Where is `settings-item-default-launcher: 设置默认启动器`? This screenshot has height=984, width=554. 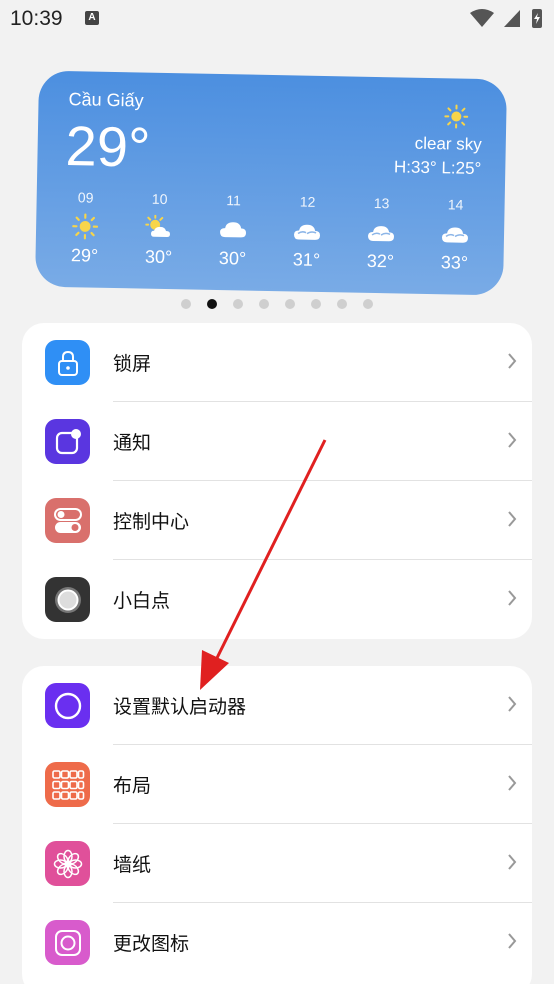 settings-item-default-launcher: 设置默认启动器 is located at coordinates (277, 705).